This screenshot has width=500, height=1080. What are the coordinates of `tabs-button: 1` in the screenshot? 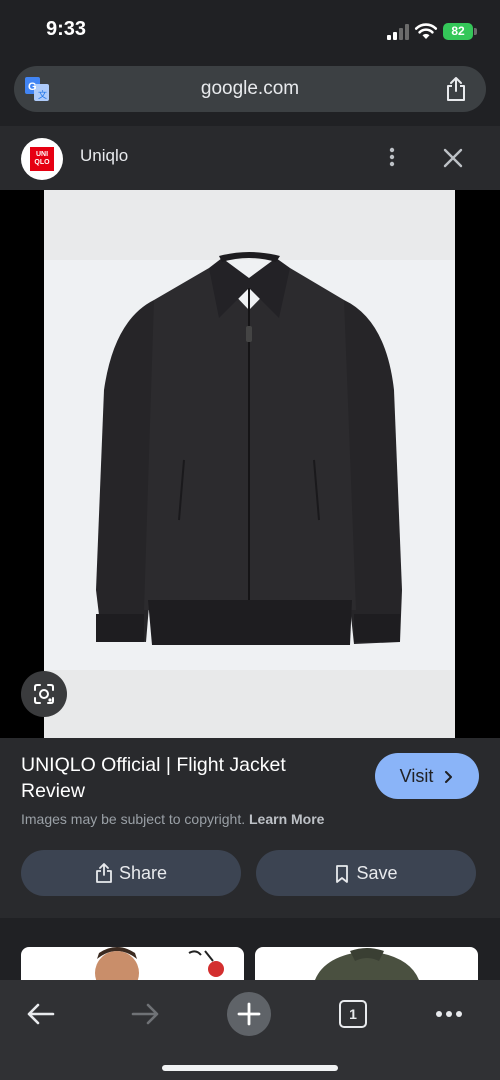 It's located at (353, 1014).